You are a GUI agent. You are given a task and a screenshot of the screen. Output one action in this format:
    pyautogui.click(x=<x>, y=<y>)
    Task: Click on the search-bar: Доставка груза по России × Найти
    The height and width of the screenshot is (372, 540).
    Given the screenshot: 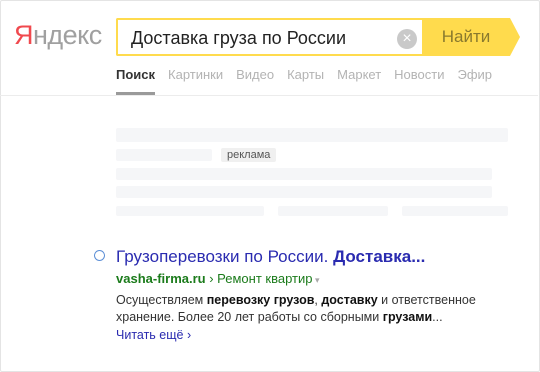 What is the action you would take?
    pyautogui.click(x=318, y=37)
    